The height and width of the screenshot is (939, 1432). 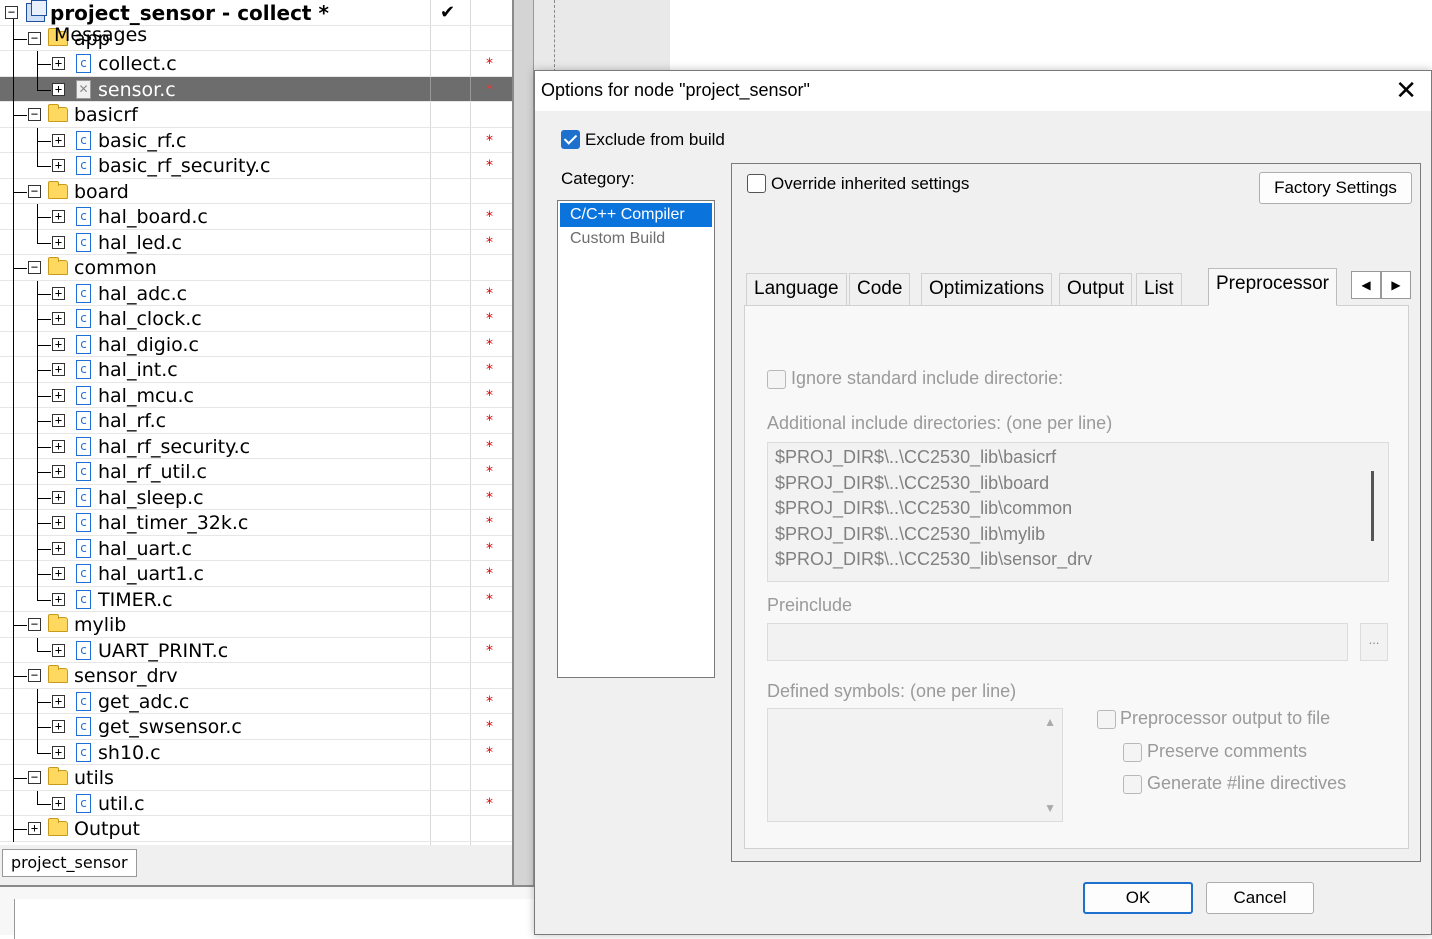 What do you see at coordinates (256, 599) in the screenshot?
I see `tree-file: + c TIMER.c *` at bounding box center [256, 599].